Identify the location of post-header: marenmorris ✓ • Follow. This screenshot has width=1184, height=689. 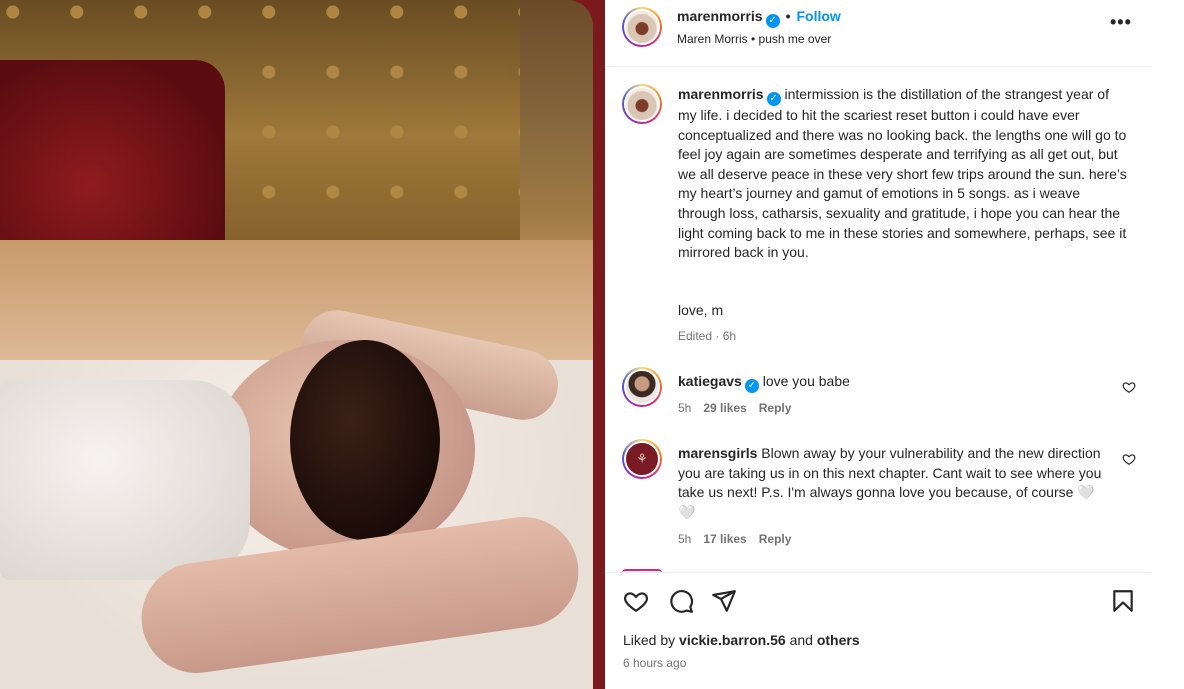
(759, 18).